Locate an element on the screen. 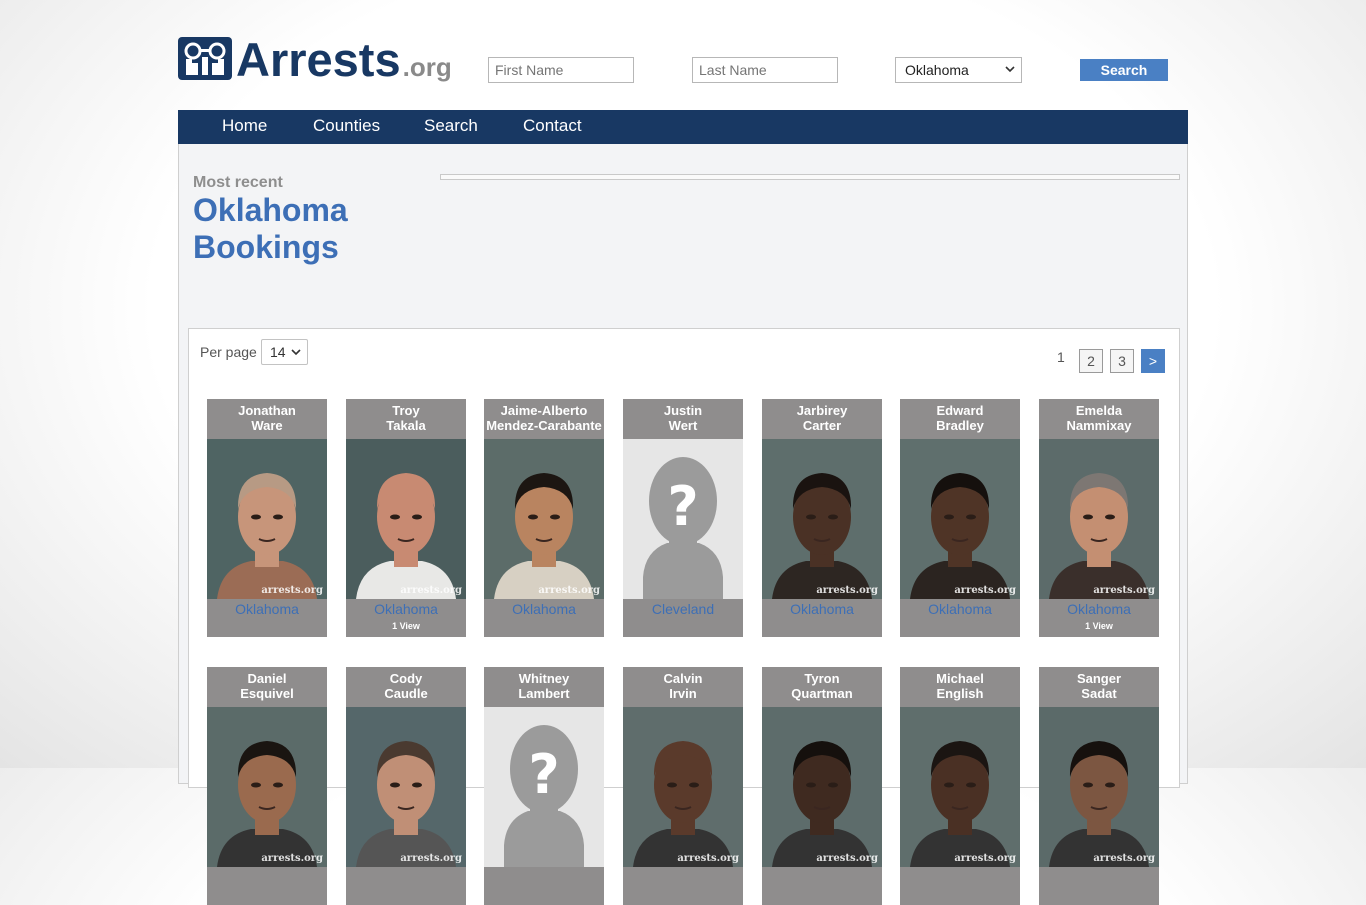 The image size is (1366, 905). booking-name: Whitney Lambert is located at coordinates (544, 686).